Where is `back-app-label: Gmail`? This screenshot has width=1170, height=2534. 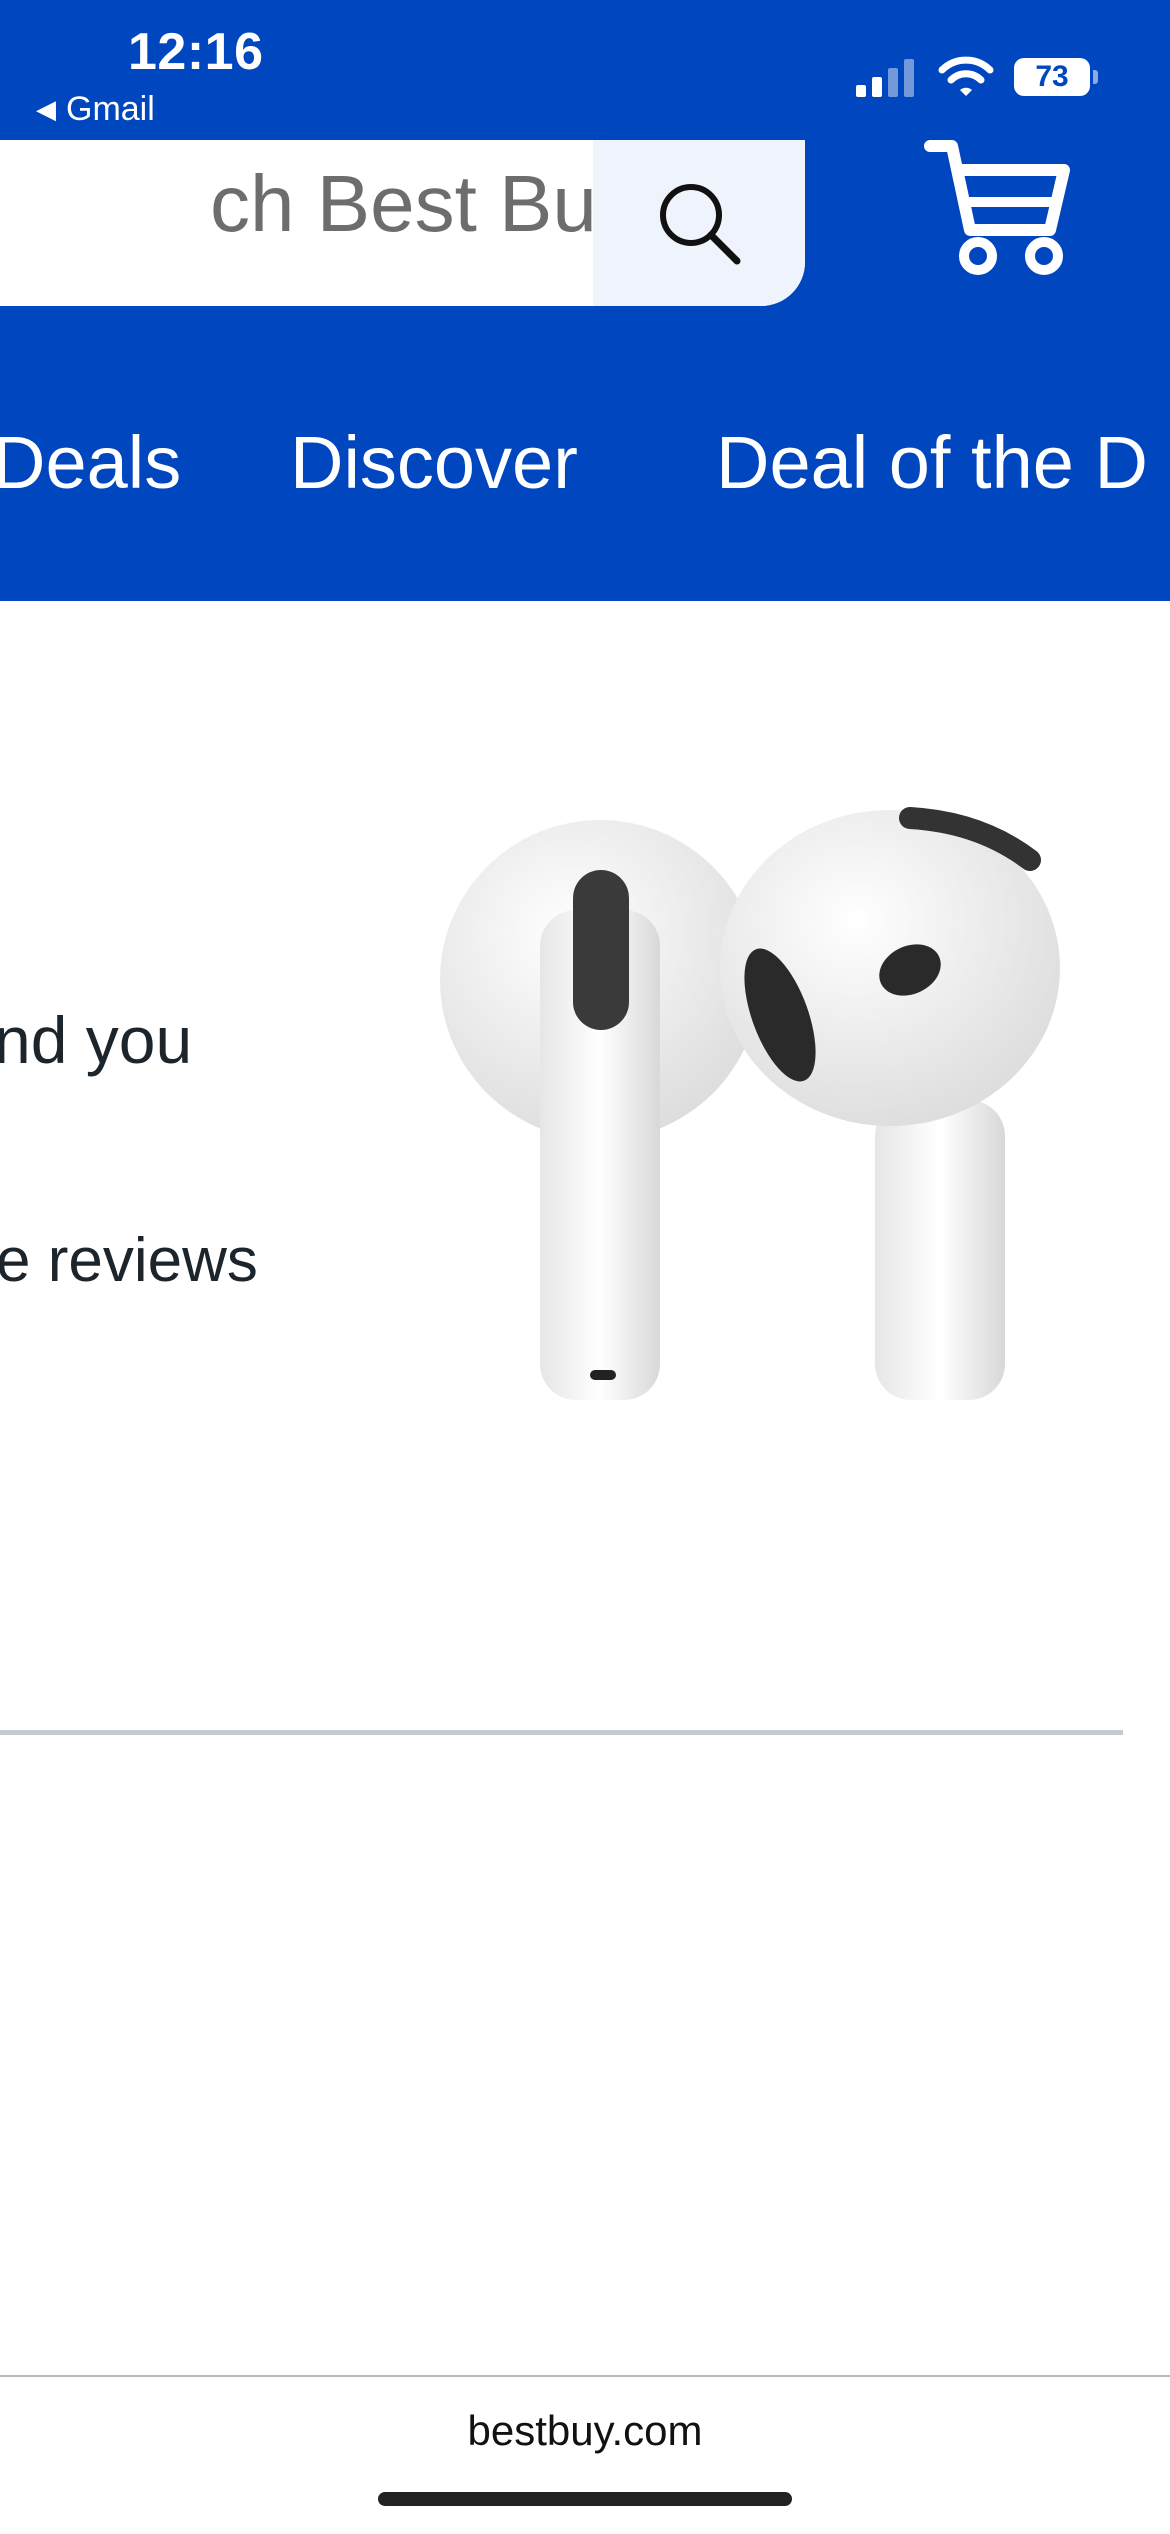
back-app-label: Gmail is located at coordinates (110, 109).